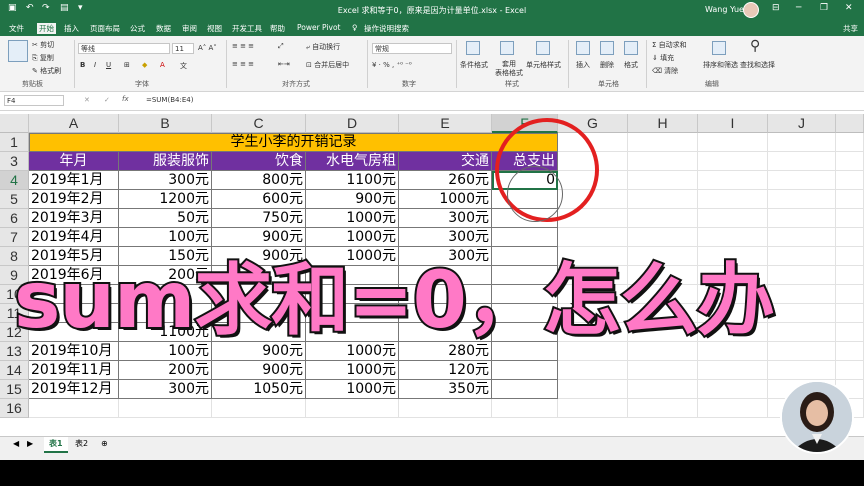 The height and width of the screenshot is (486, 864). I want to click on data-cell: 2019年4月, so click(74, 237).